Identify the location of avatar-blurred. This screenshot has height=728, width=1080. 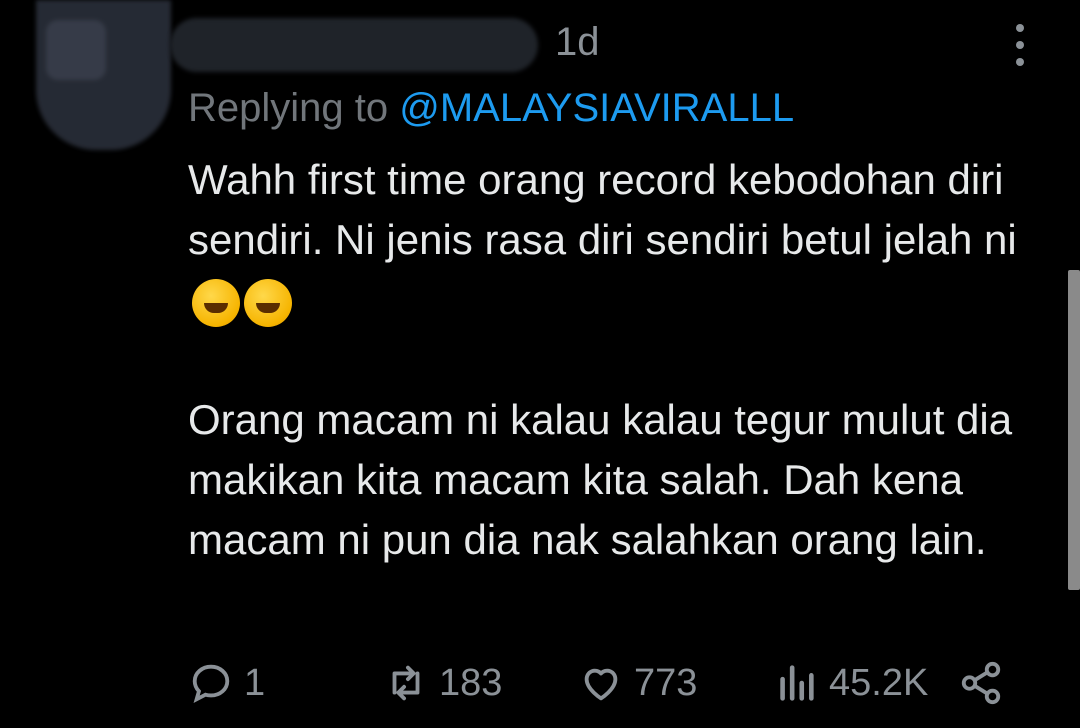
(103, 75).